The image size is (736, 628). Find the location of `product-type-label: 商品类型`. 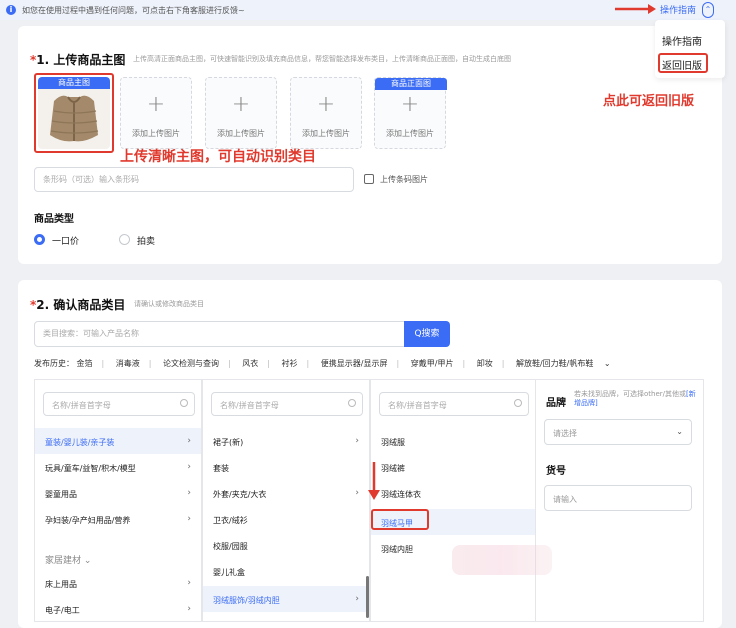

product-type-label: 商品类型 is located at coordinates (54, 219).